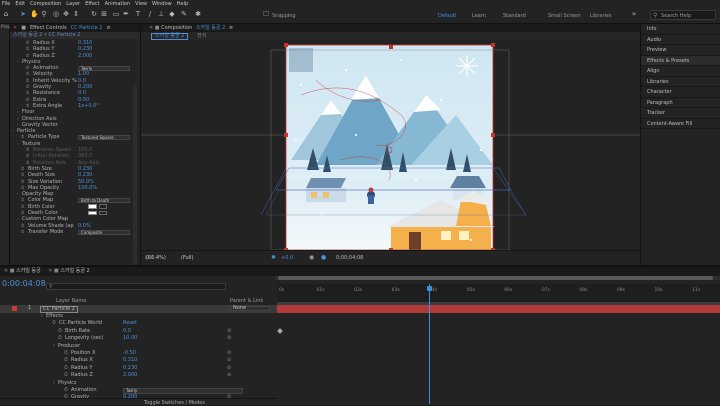 The width and height of the screenshot is (720, 406). What do you see at coordinates (360, 376) in the screenshot?
I see `timeline-property-row: ⏱ Radius Z 2.000 ⊘` at bounding box center [360, 376].